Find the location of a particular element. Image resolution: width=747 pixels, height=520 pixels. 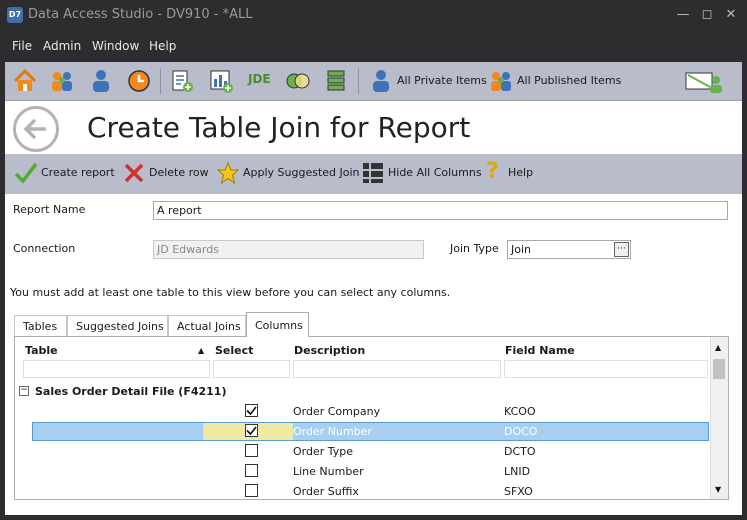

menu-file: File is located at coordinates (22, 46).